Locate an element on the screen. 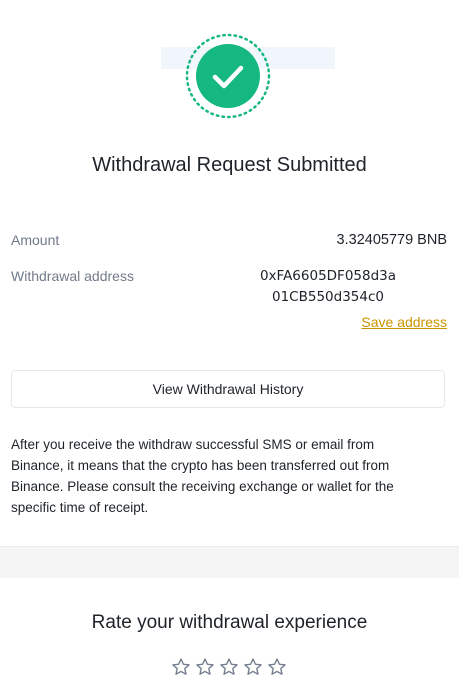  address-line-1: 0xFA6605DF058d3a is located at coordinates (328, 276).